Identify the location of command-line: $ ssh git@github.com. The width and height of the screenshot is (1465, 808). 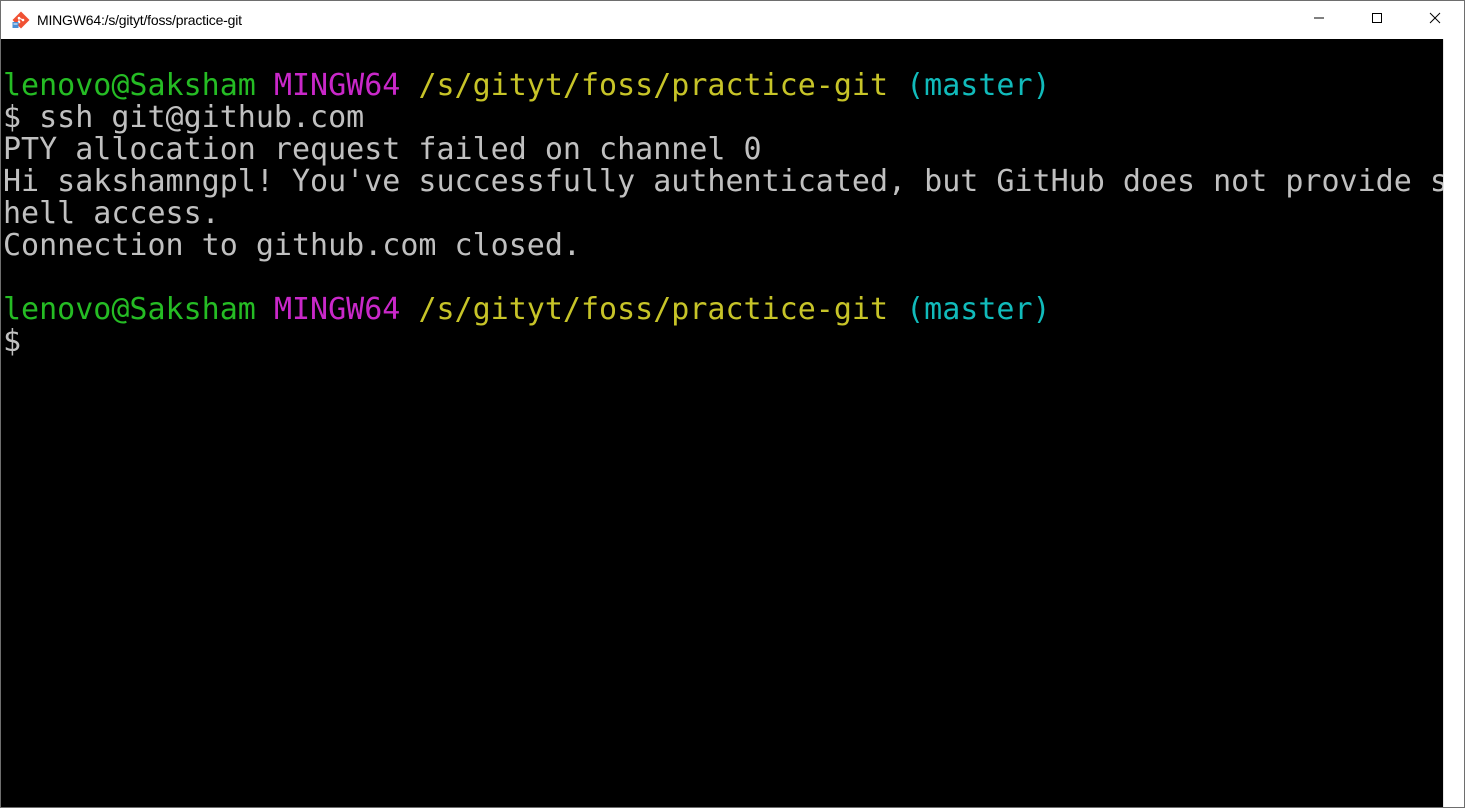
(184, 117).